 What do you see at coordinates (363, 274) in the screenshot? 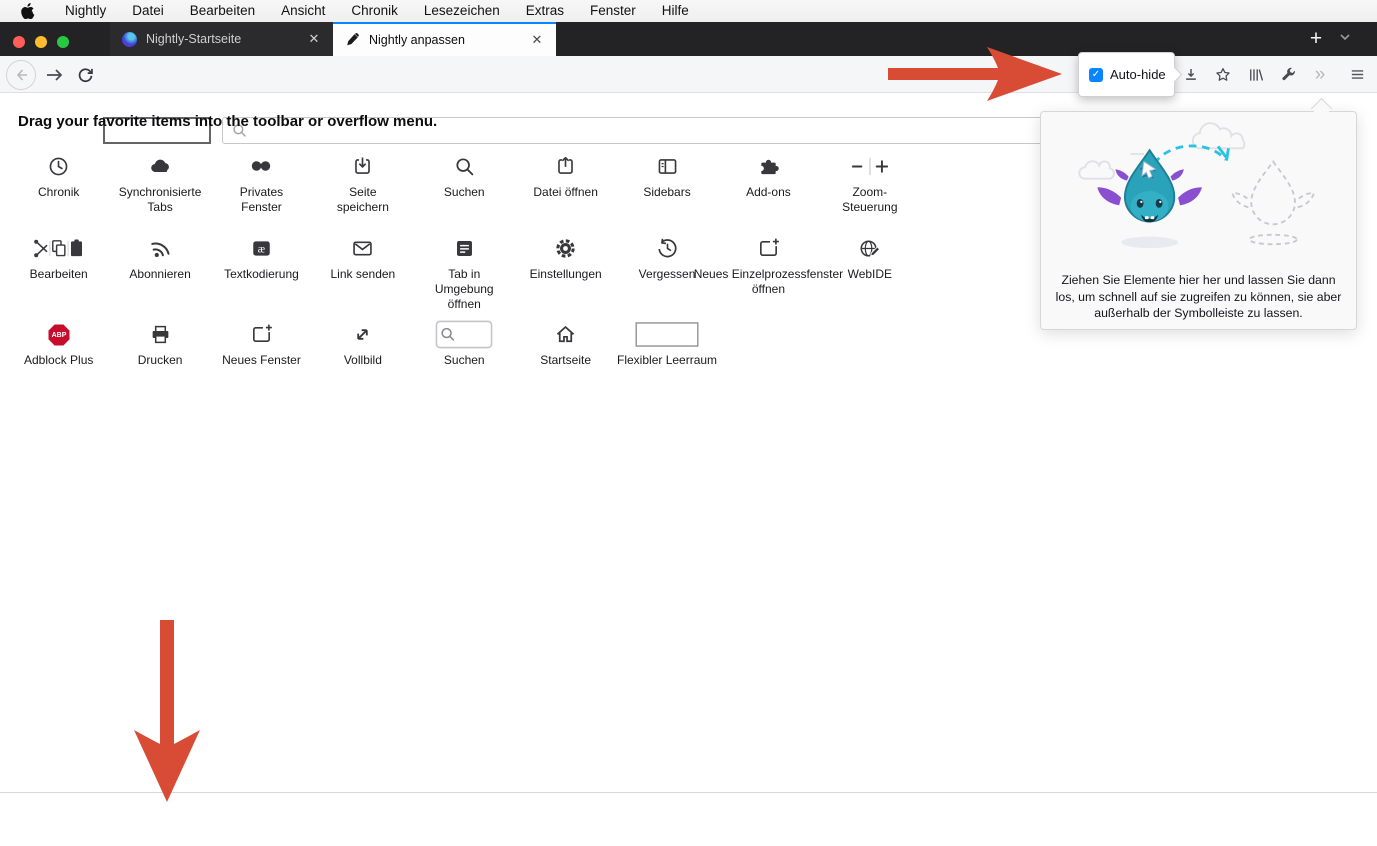
I see `palette-item-label: Link senden` at bounding box center [363, 274].